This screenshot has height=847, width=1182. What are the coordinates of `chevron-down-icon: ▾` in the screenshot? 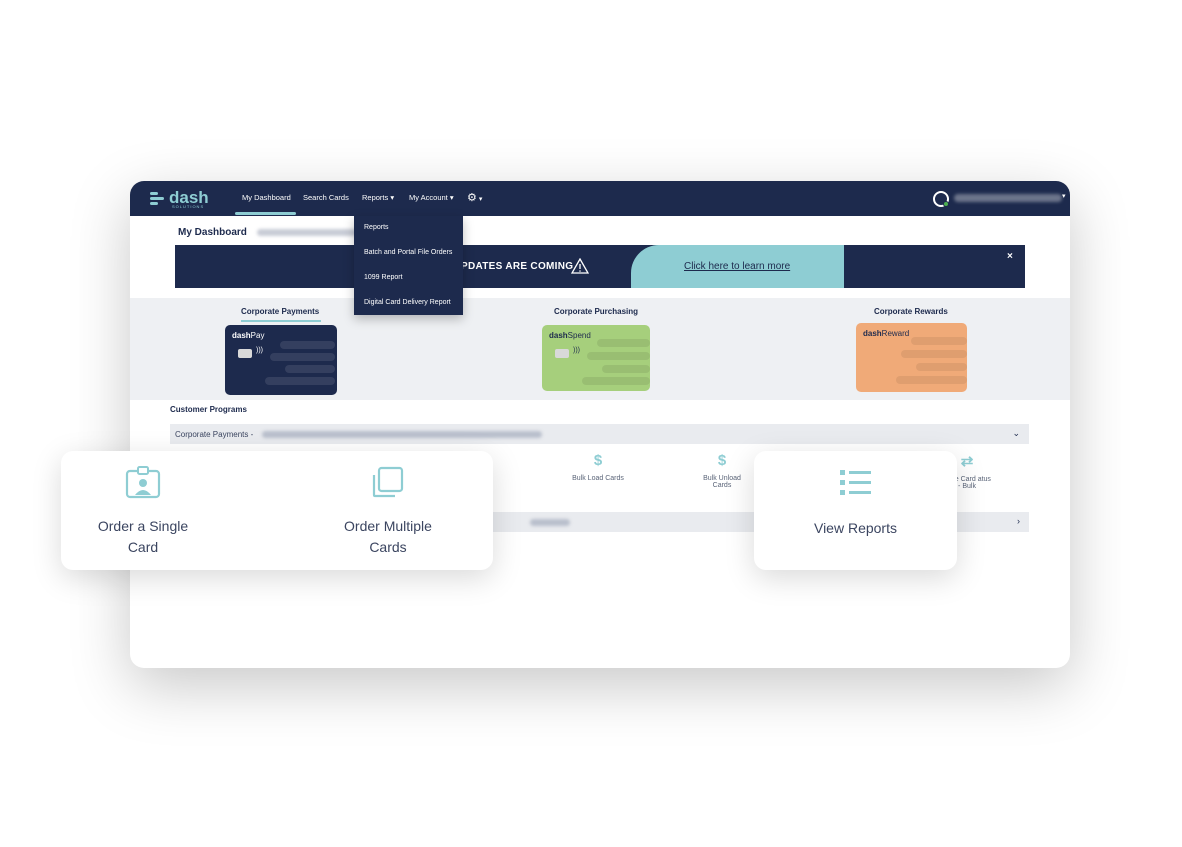 It's located at (1064, 196).